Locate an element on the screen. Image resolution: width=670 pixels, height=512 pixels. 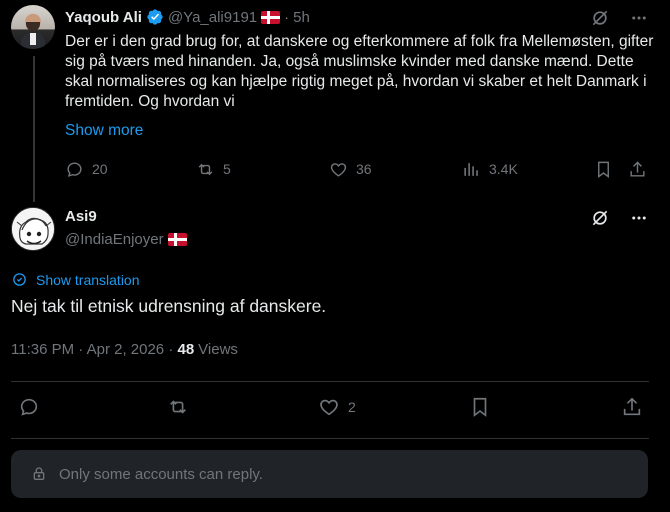
reply-author-avatar is located at coordinates (33, 229).